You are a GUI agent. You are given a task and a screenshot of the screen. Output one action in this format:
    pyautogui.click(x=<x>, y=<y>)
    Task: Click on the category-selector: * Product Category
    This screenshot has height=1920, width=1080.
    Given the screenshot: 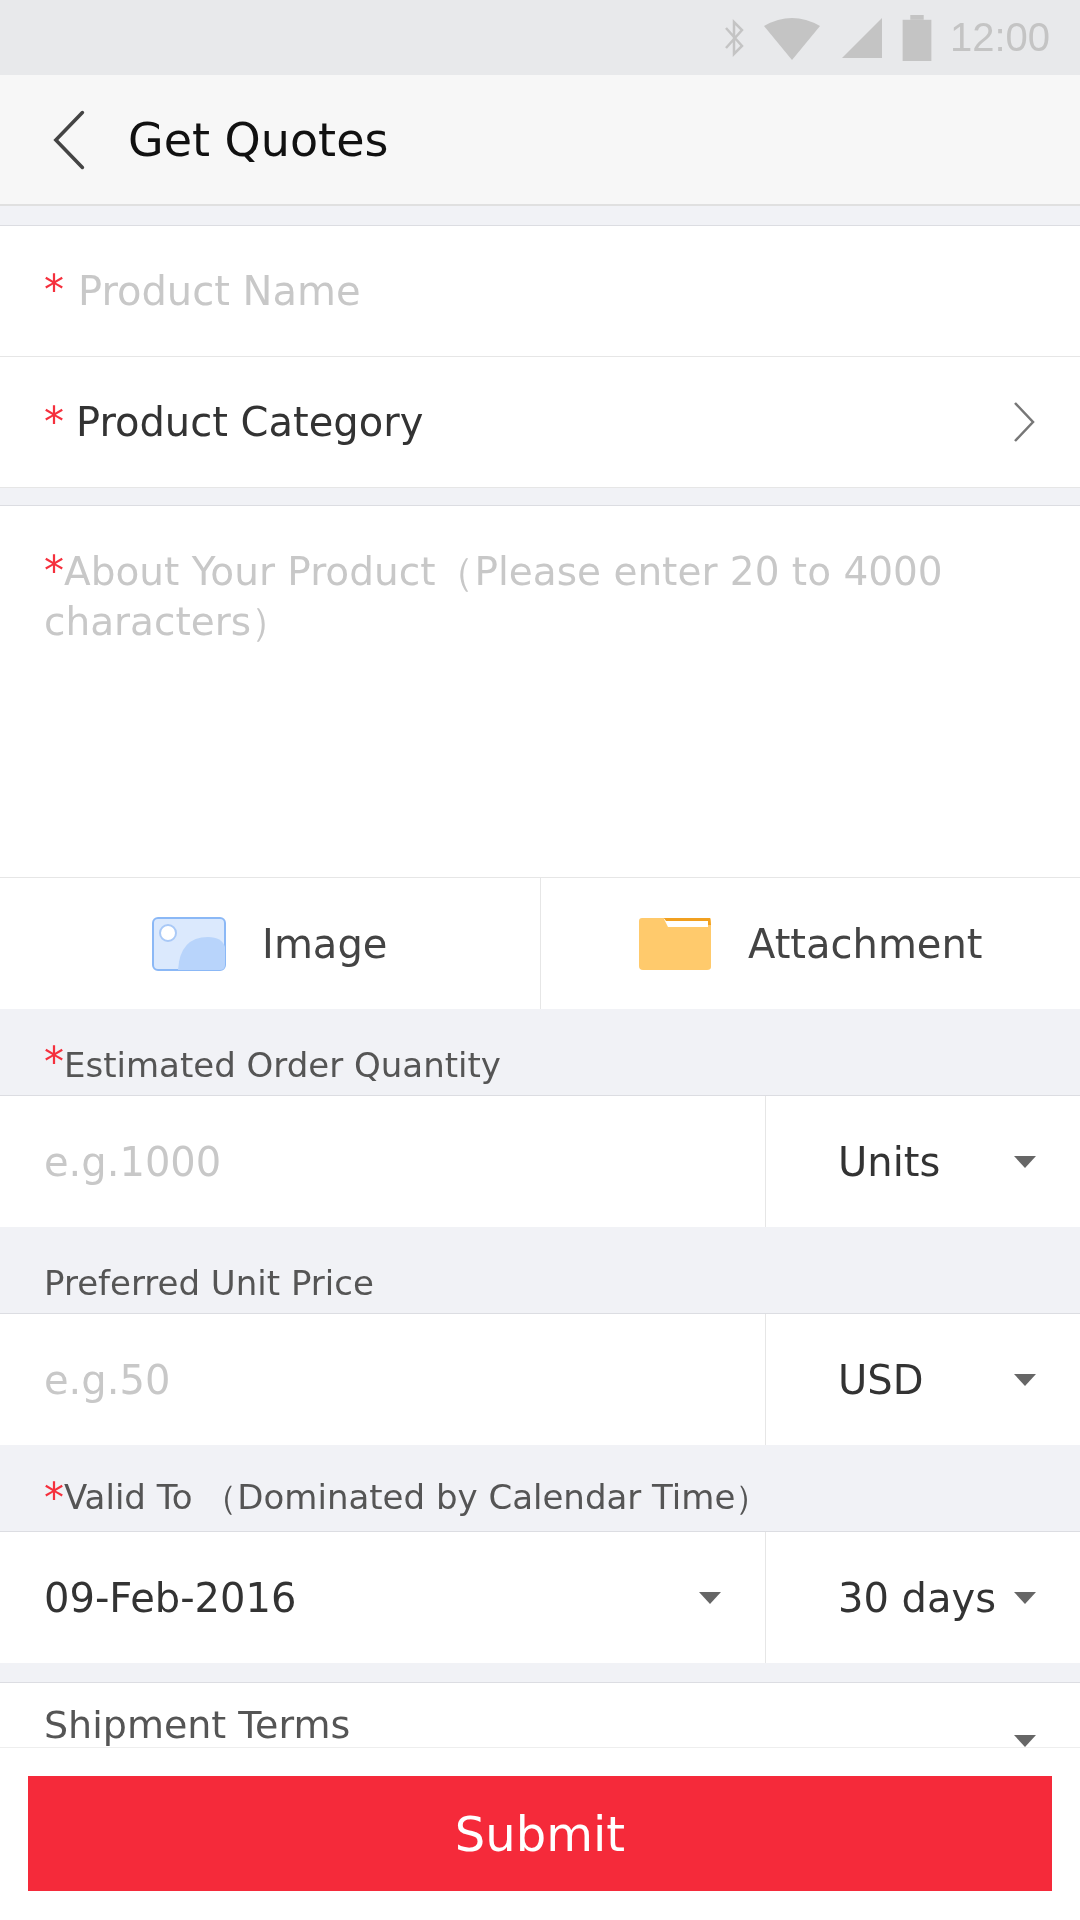 What is the action you would take?
    pyautogui.click(x=540, y=422)
    